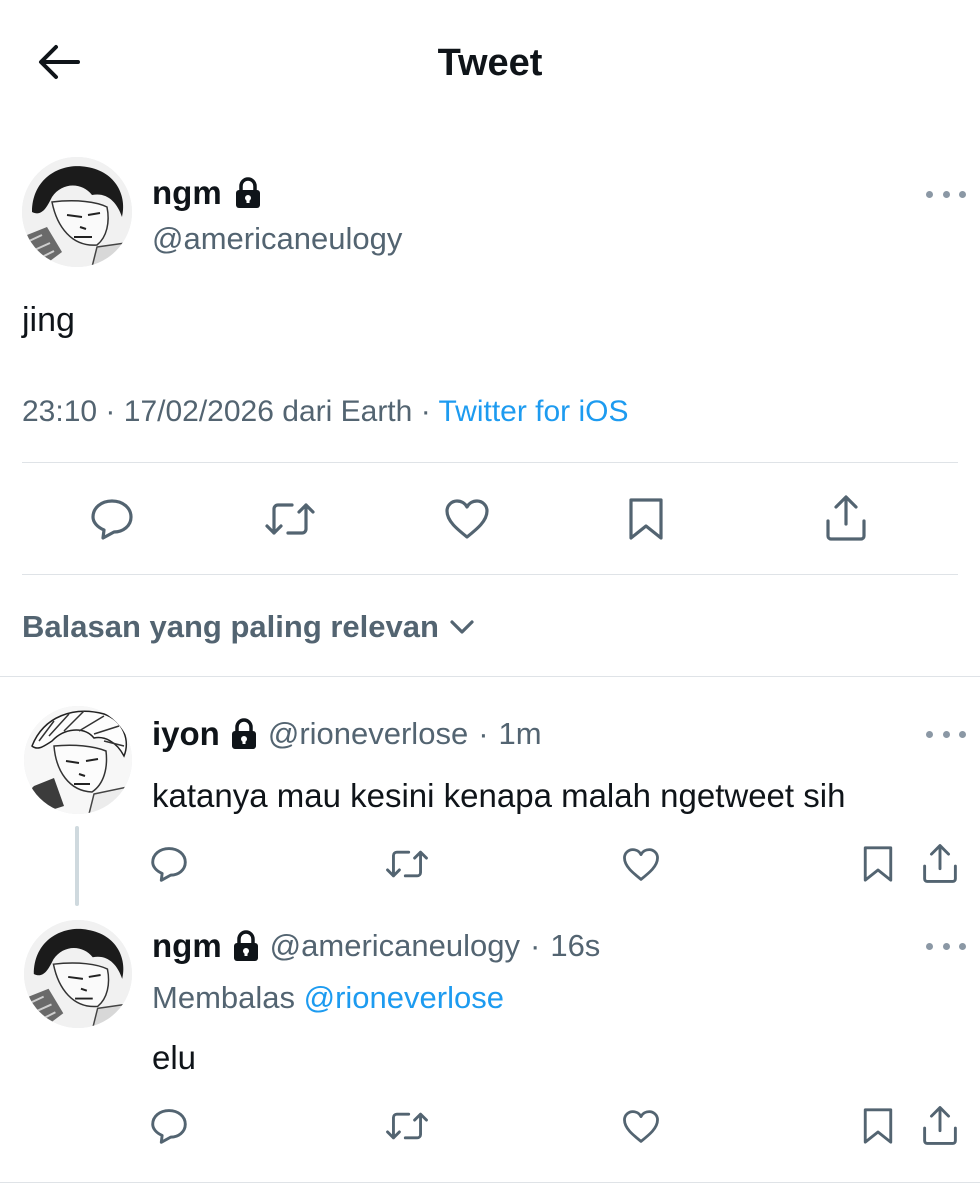 This screenshot has height=1200, width=980. Describe the element at coordinates (395, 946) in the screenshot. I see `reply-author-handle: @americaneulogy` at that location.